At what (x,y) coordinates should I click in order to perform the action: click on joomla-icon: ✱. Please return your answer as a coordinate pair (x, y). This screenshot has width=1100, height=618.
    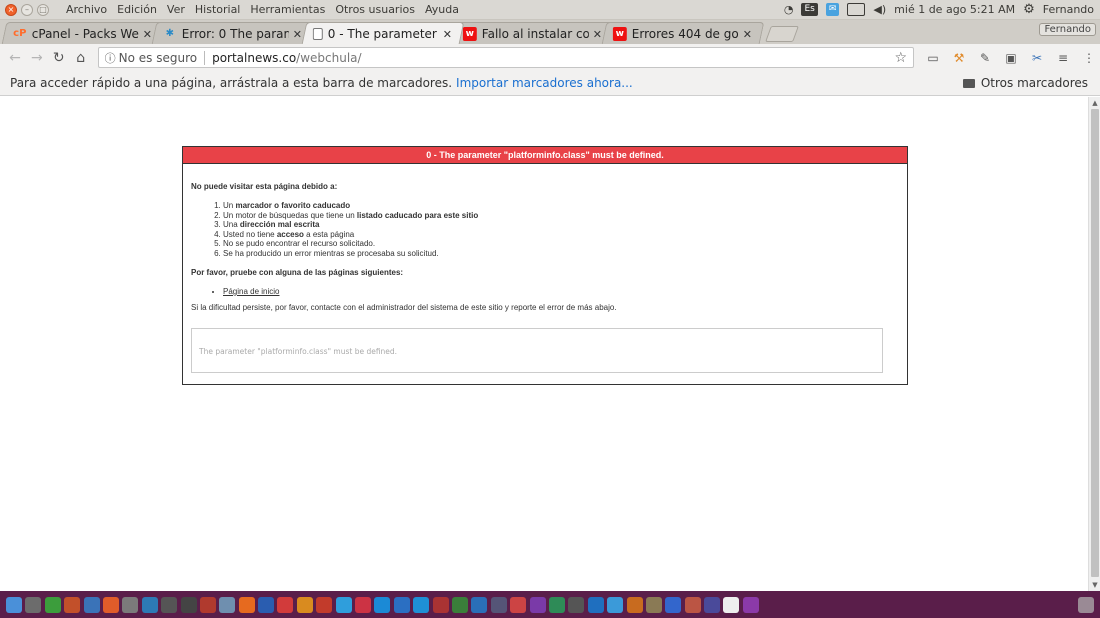
    Looking at the image, I should click on (170, 33).